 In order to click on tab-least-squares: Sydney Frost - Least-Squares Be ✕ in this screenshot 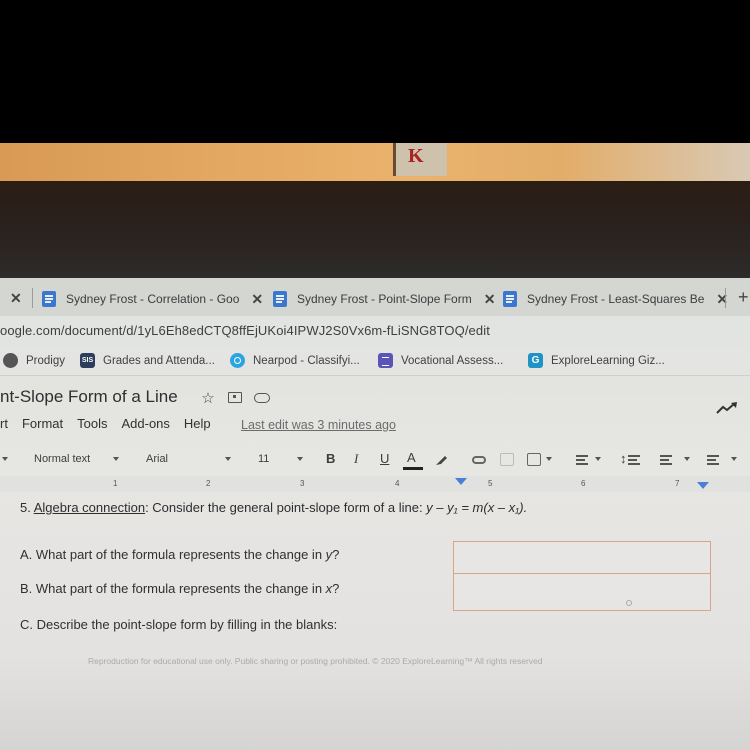, I will do `click(615, 299)`.